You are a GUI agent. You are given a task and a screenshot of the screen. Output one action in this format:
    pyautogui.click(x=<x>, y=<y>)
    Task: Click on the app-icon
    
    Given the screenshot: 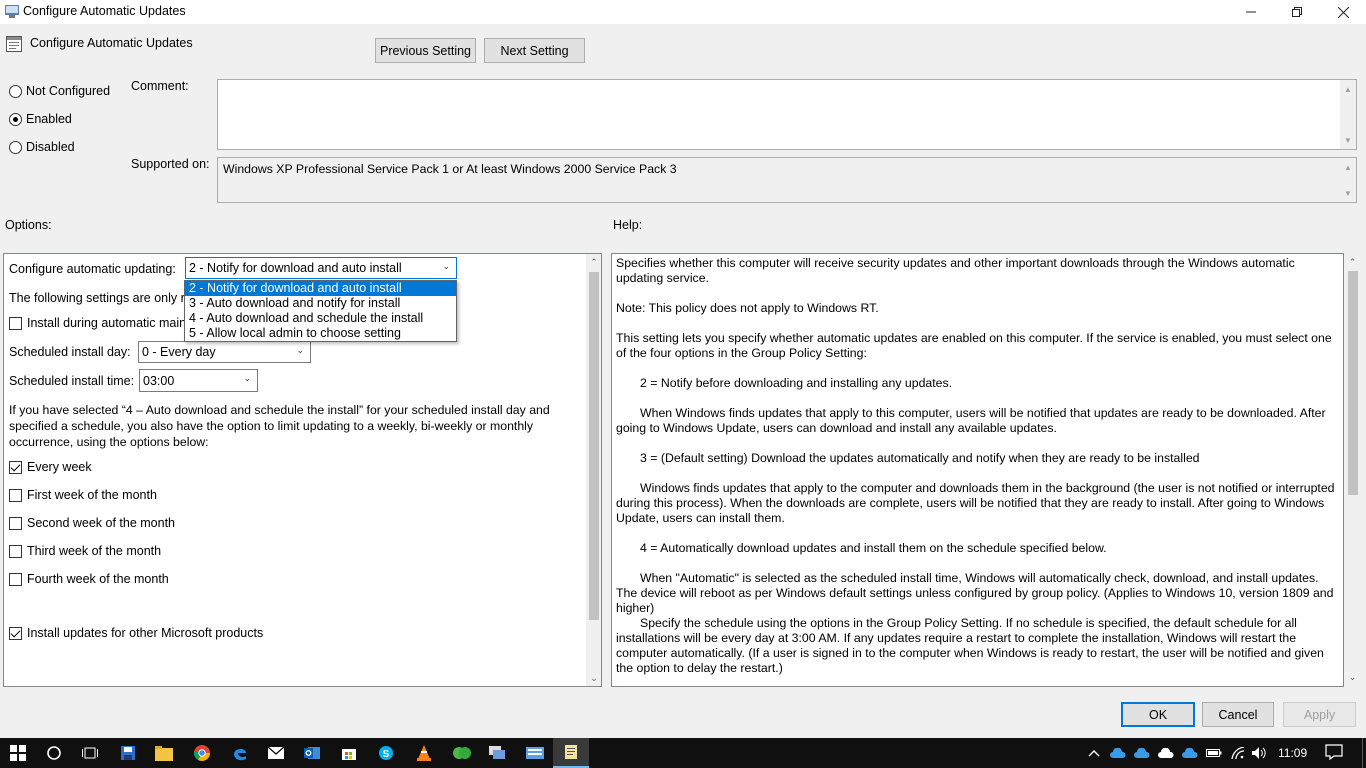 What is the action you would take?
    pyautogui.click(x=12, y=11)
    